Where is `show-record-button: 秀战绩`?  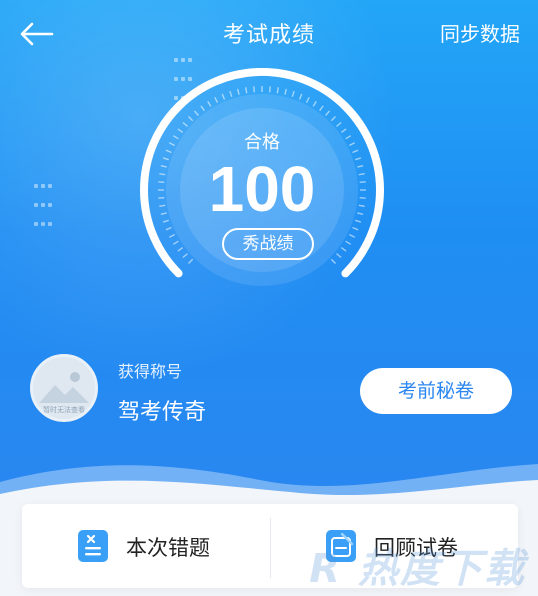
show-record-button: 秀战绩 is located at coordinates (268, 244).